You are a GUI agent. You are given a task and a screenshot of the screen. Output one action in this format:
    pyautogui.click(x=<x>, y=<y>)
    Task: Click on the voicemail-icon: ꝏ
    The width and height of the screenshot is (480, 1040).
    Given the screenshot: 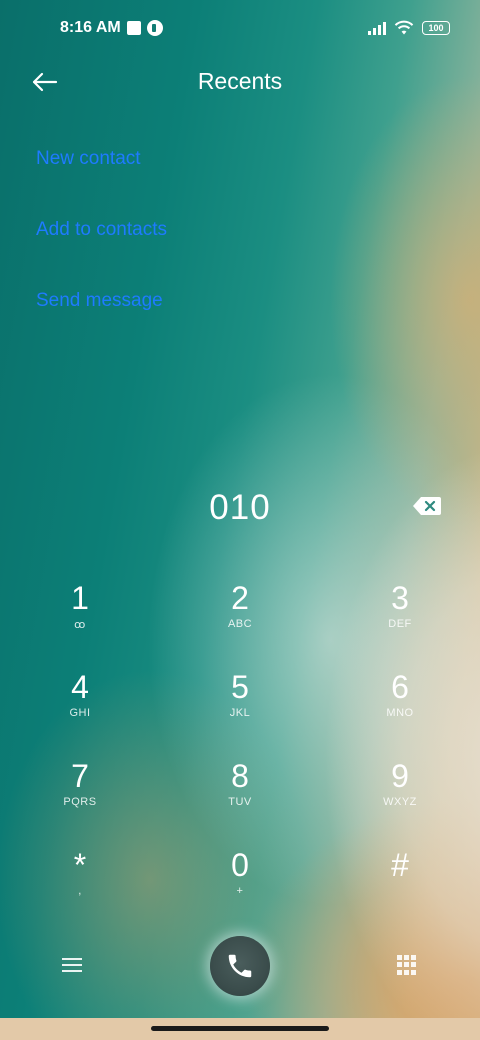 What is the action you would take?
    pyautogui.click(x=80, y=625)
    